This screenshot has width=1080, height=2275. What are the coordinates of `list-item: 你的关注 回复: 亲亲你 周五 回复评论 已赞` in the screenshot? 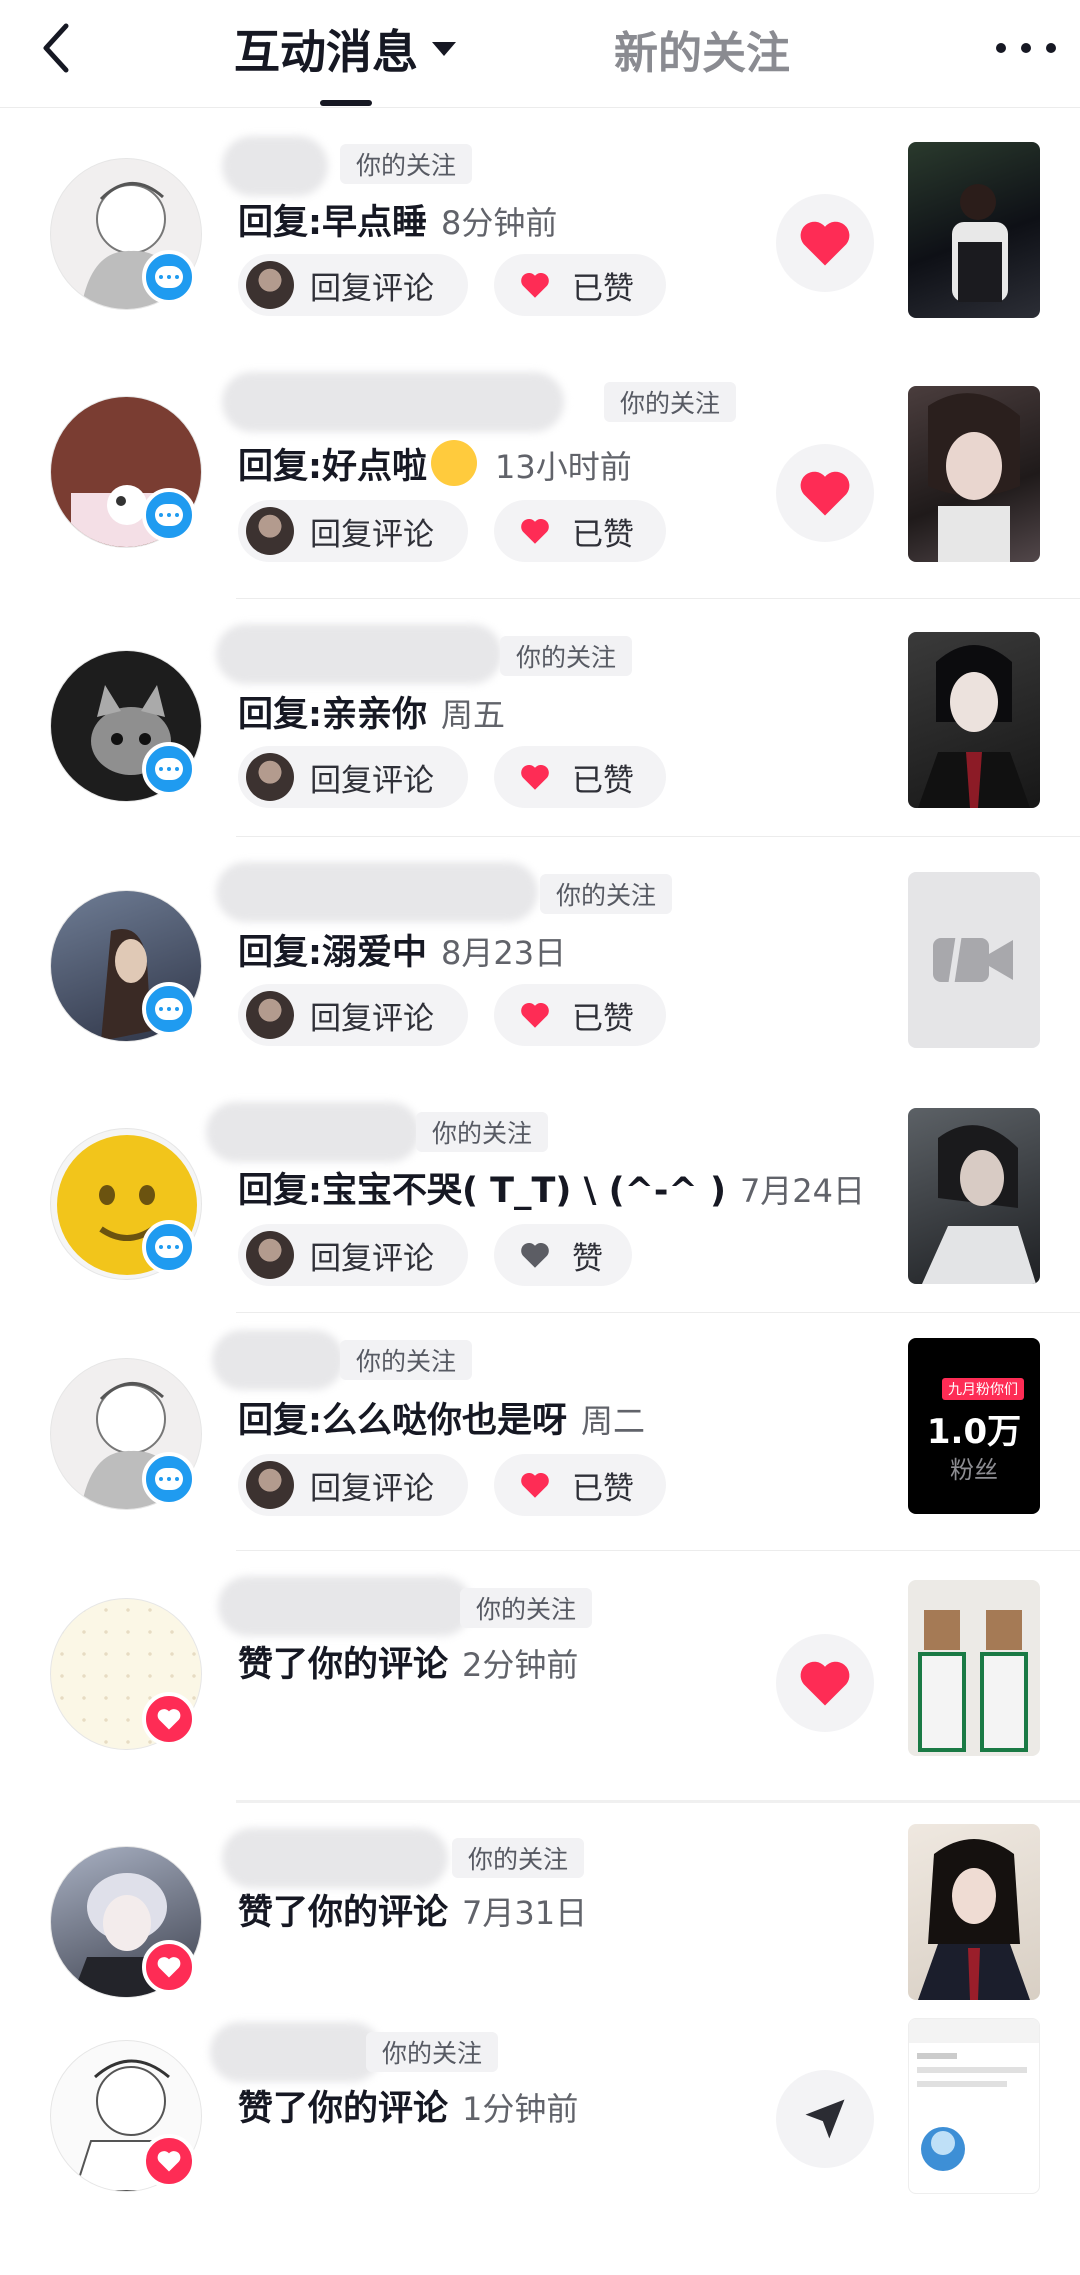 It's located at (540, 717).